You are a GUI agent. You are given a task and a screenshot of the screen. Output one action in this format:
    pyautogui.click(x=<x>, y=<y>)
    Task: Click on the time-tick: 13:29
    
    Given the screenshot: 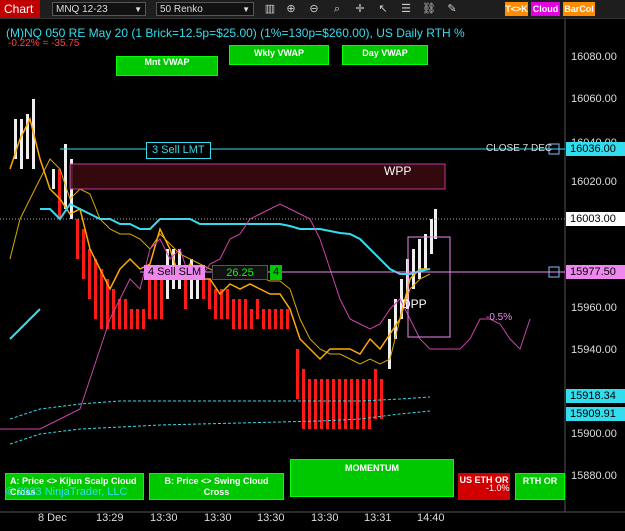 What is the action you would take?
    pyautogui.click(x=110, y=518)
    